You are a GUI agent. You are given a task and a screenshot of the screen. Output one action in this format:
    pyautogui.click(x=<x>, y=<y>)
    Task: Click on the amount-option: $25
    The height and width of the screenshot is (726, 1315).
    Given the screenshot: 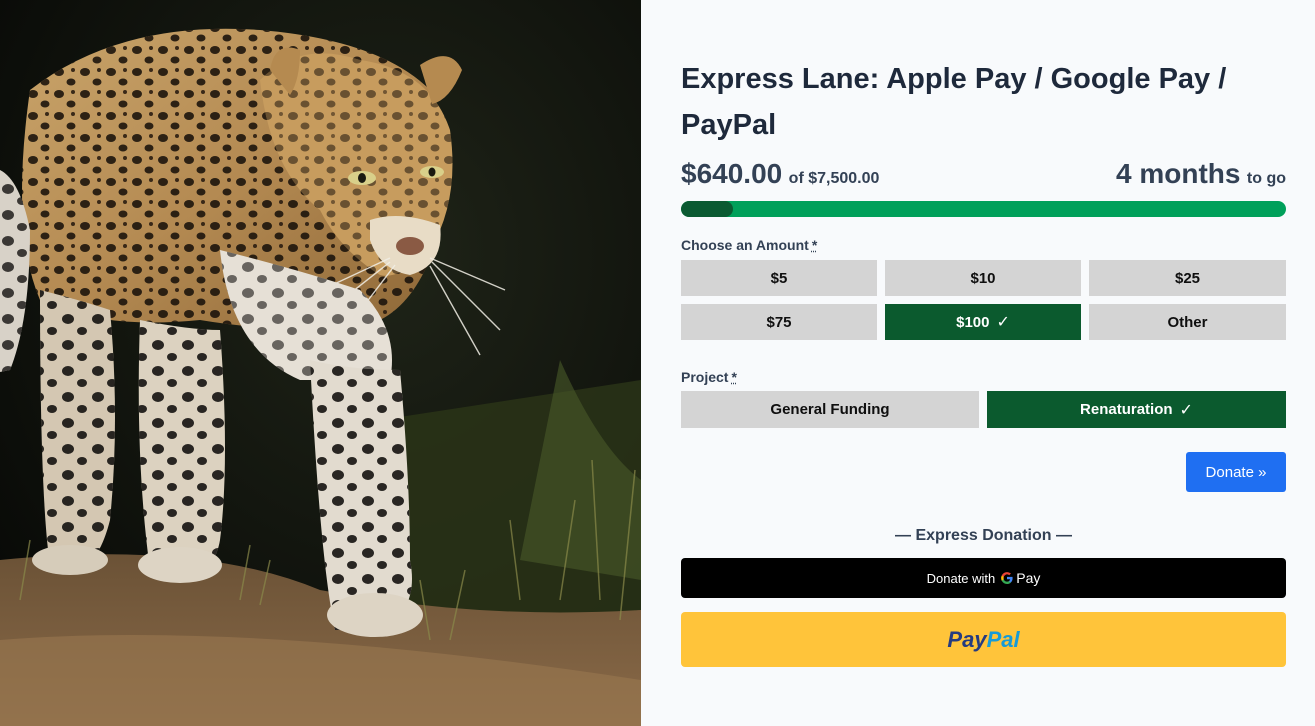 What is the action you would take?
    pyautogui.click(x=1187, y=278)
    